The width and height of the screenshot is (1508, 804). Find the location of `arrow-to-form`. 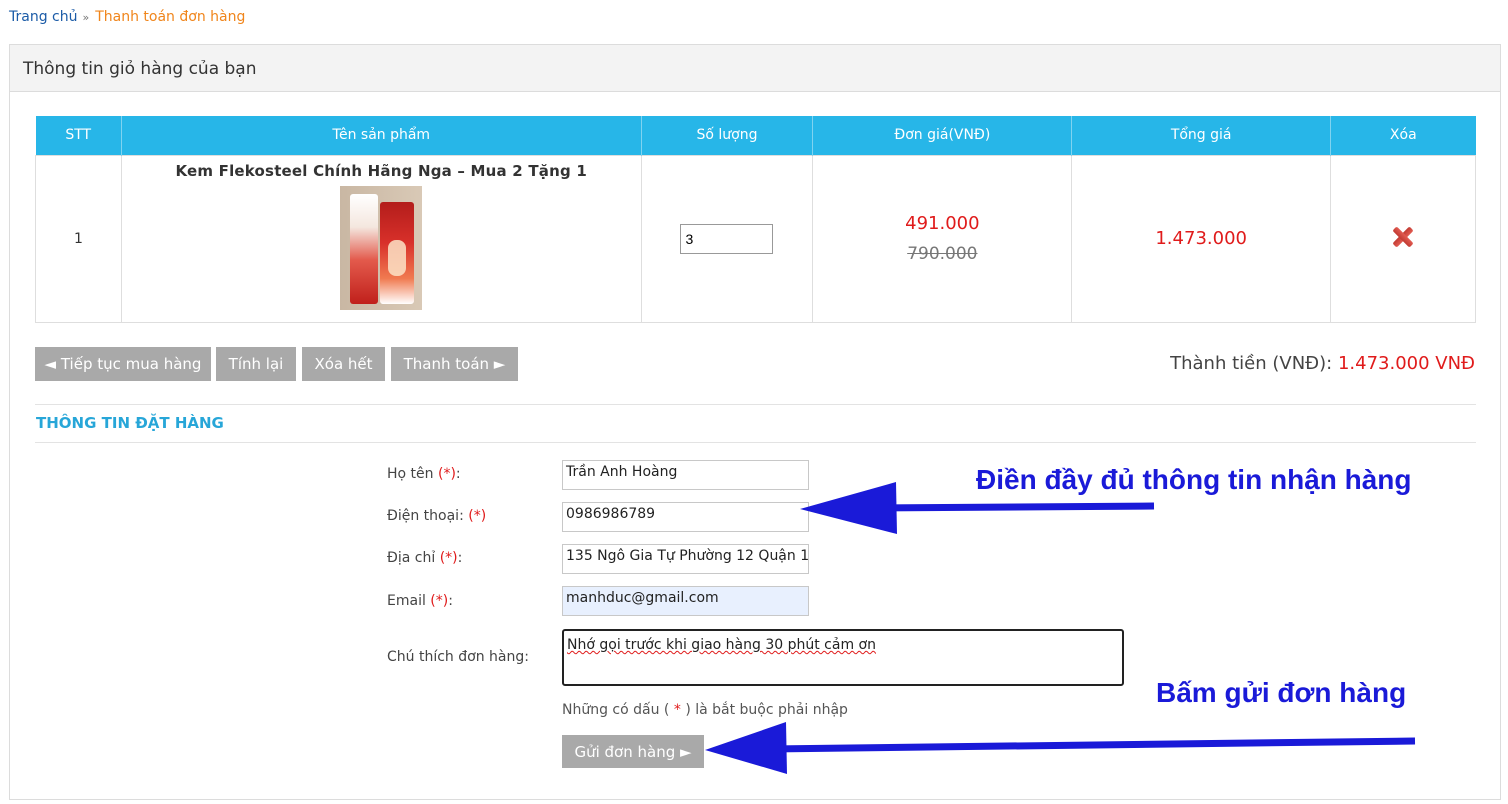

arrow-to-form is located at coordinates (977, 508).